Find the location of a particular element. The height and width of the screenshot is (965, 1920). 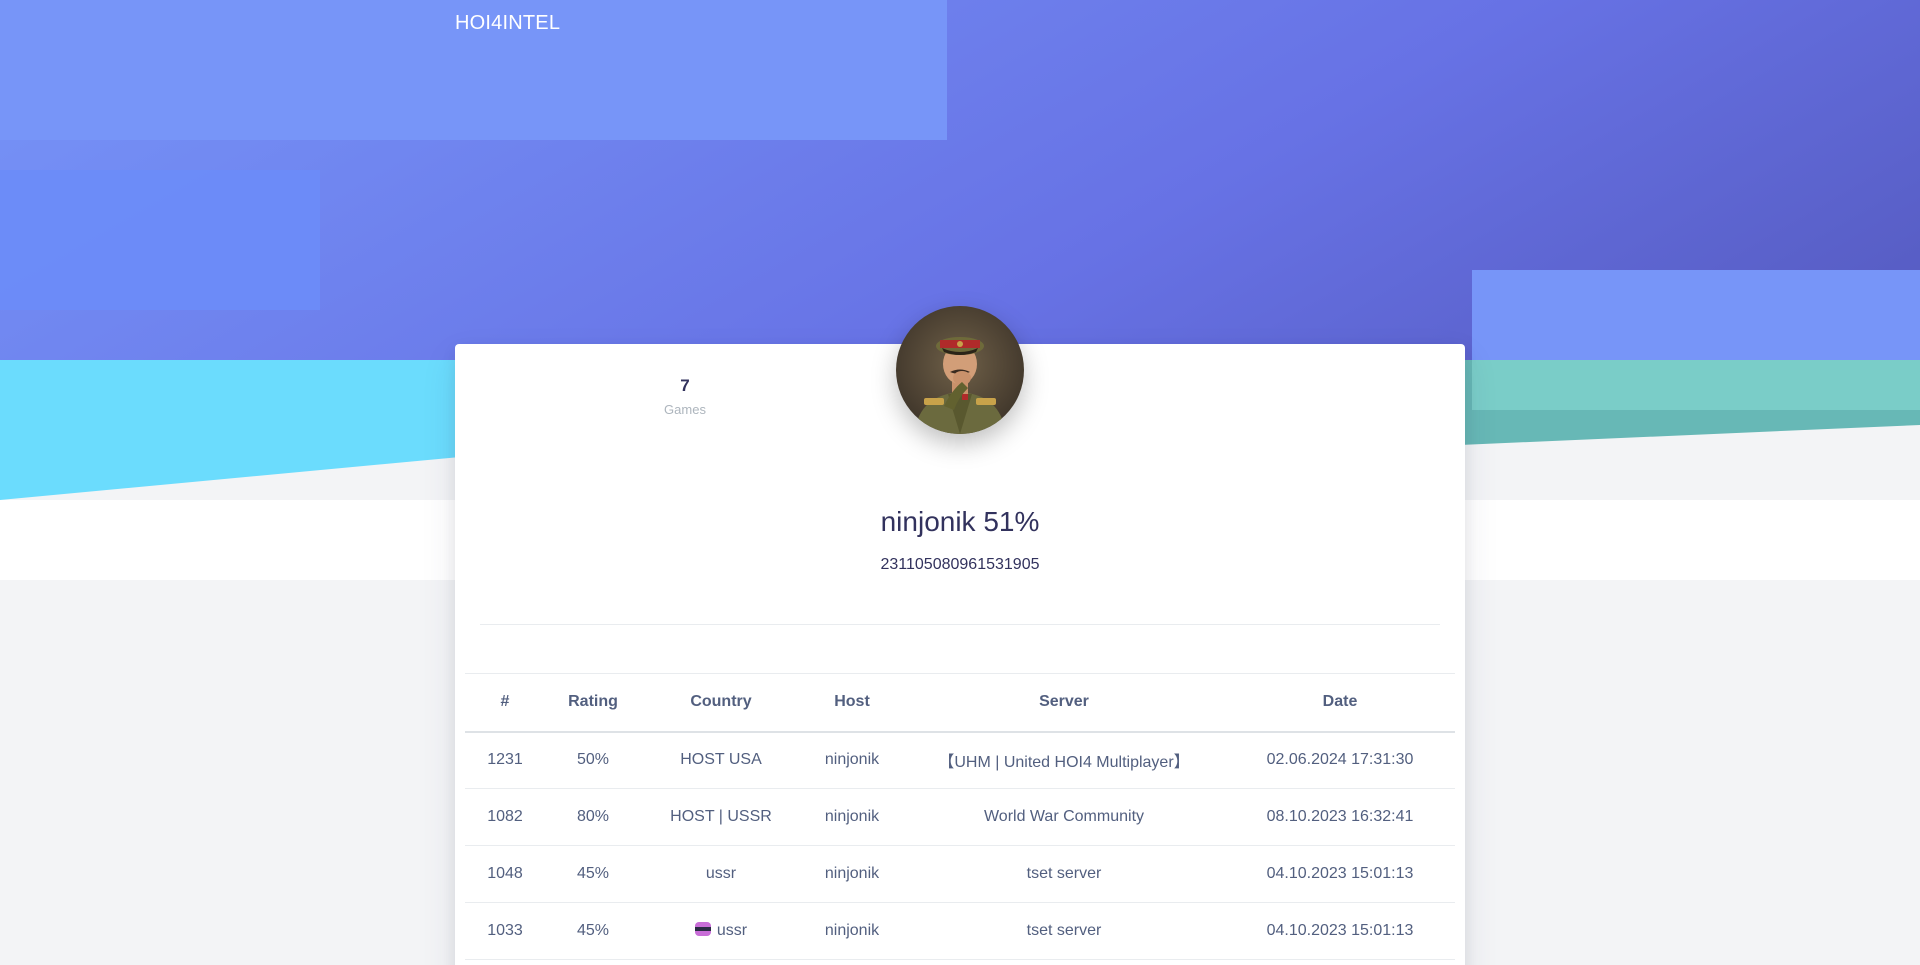

country-flag-icon is located at coordinates (702, 929).